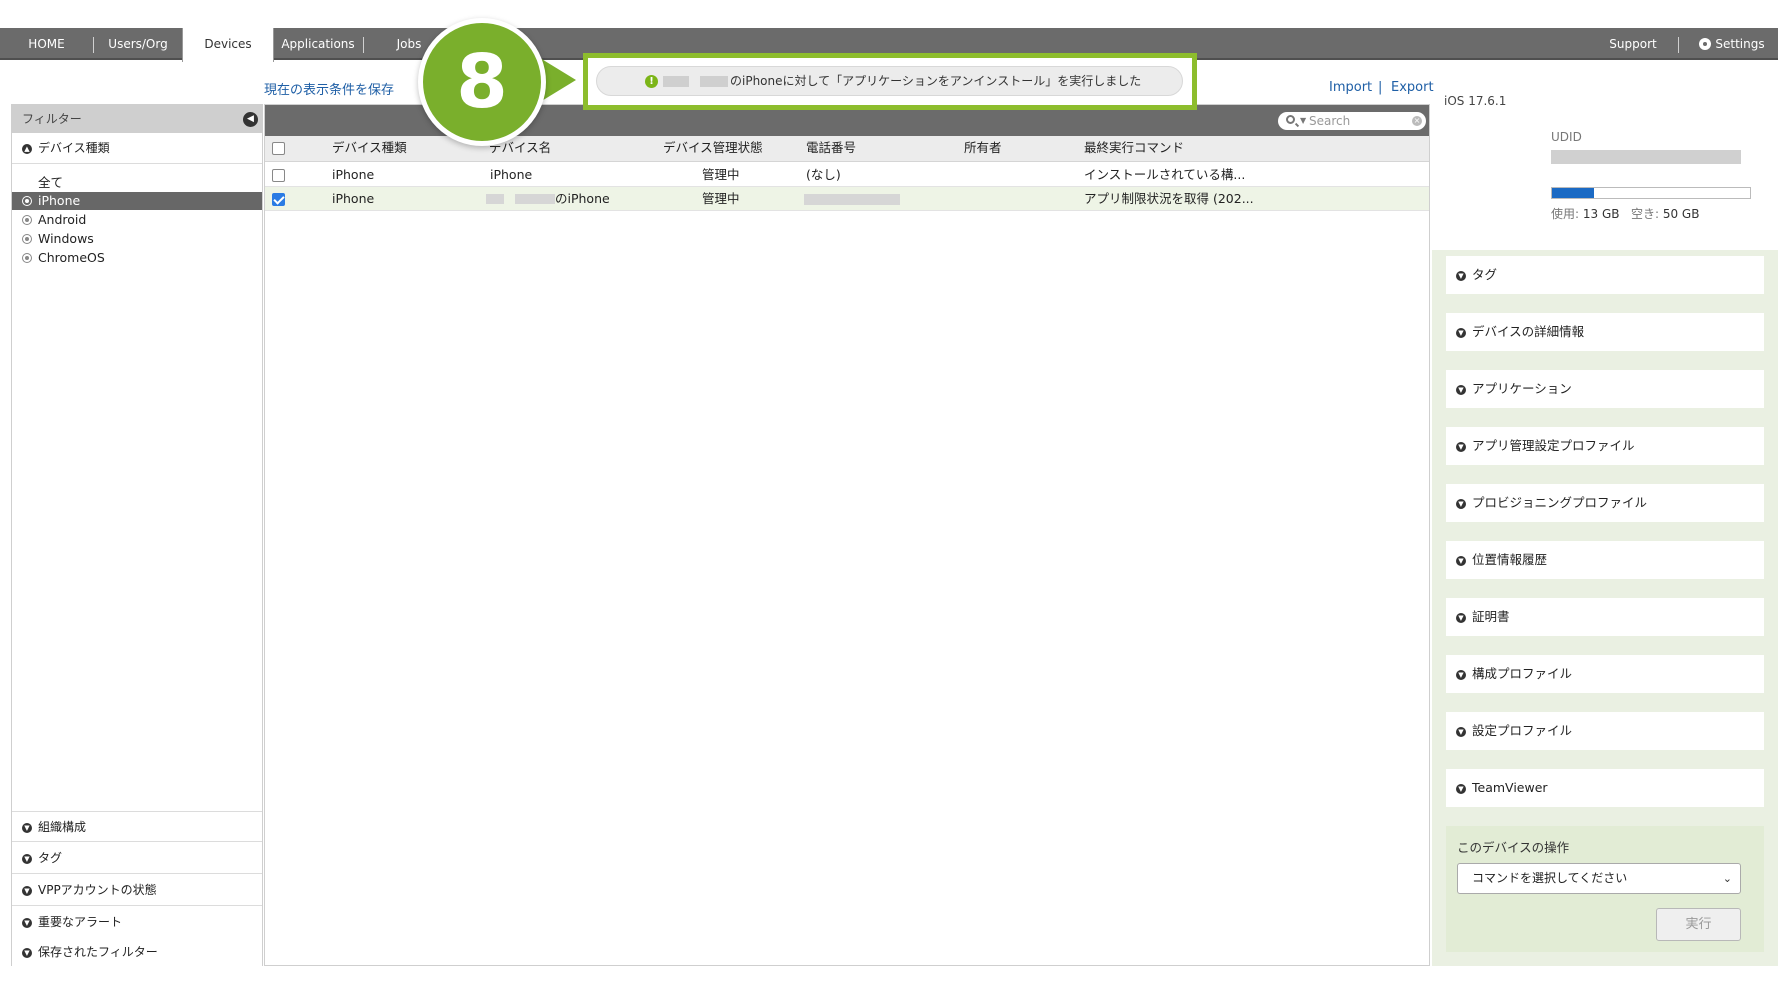 The height and width of the screenshot is (1000, 1778). Describe the element at coordinates (74, 148) in the screenshot. I see `section-label: デバイス種類` at that location.